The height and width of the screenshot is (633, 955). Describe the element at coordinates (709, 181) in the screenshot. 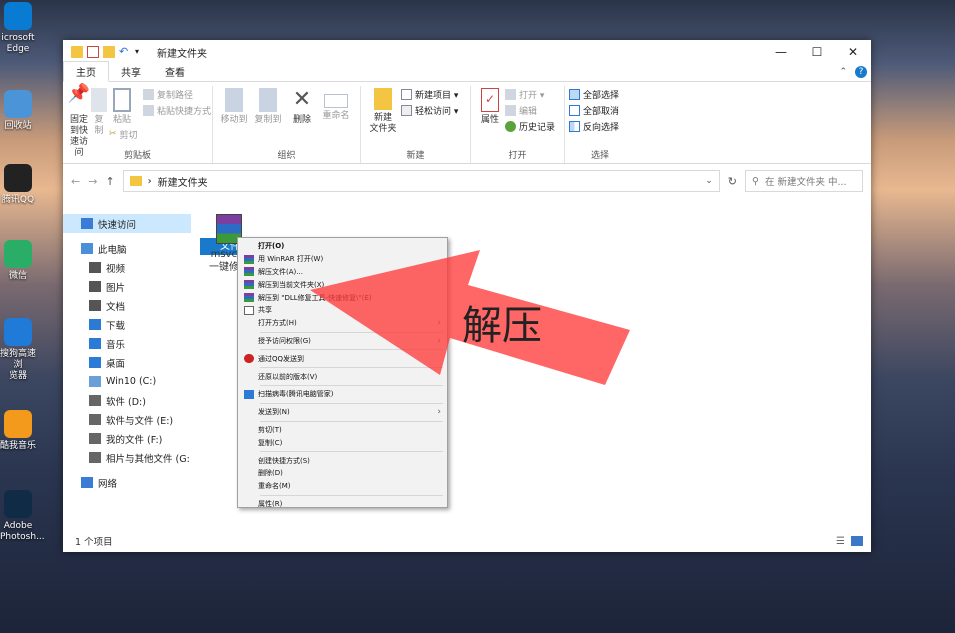

I see `chevron-down-icon: ⌄` at that location.